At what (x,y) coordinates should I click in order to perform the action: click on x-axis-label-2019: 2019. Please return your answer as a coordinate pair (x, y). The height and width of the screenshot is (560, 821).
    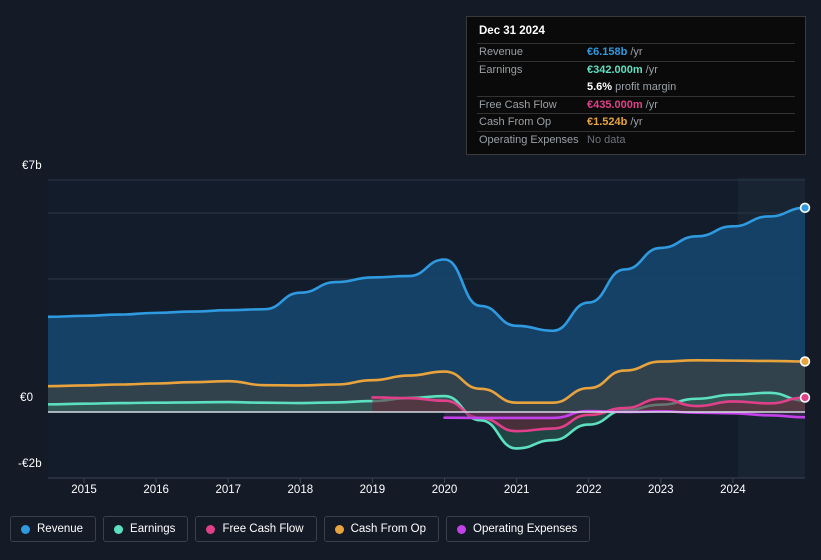
    Looking at the image, I should click on (372, 490).